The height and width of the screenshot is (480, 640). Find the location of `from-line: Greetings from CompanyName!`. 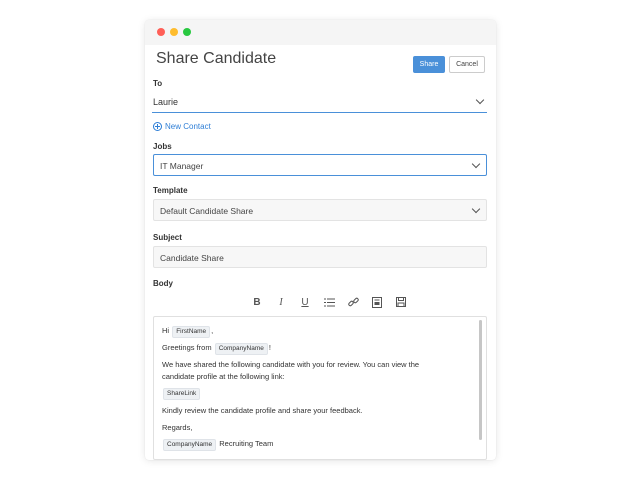

from-line: Greetings from CompanyName! is located at coordinates (216, 348).